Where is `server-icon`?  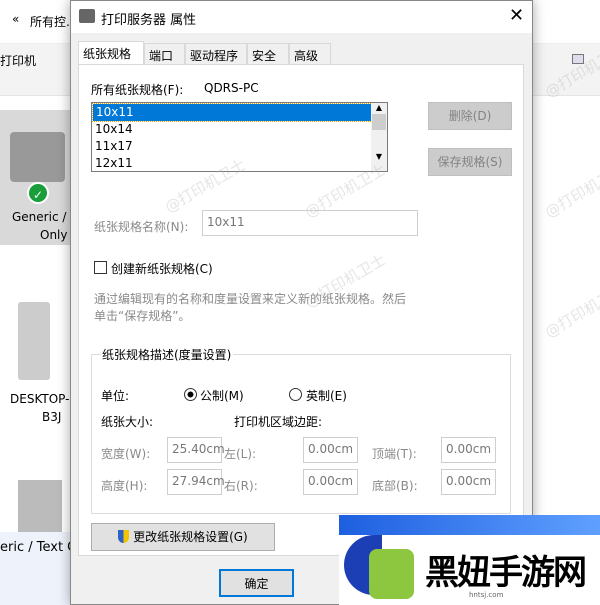 server-icon is located at coordinates (40, 510).